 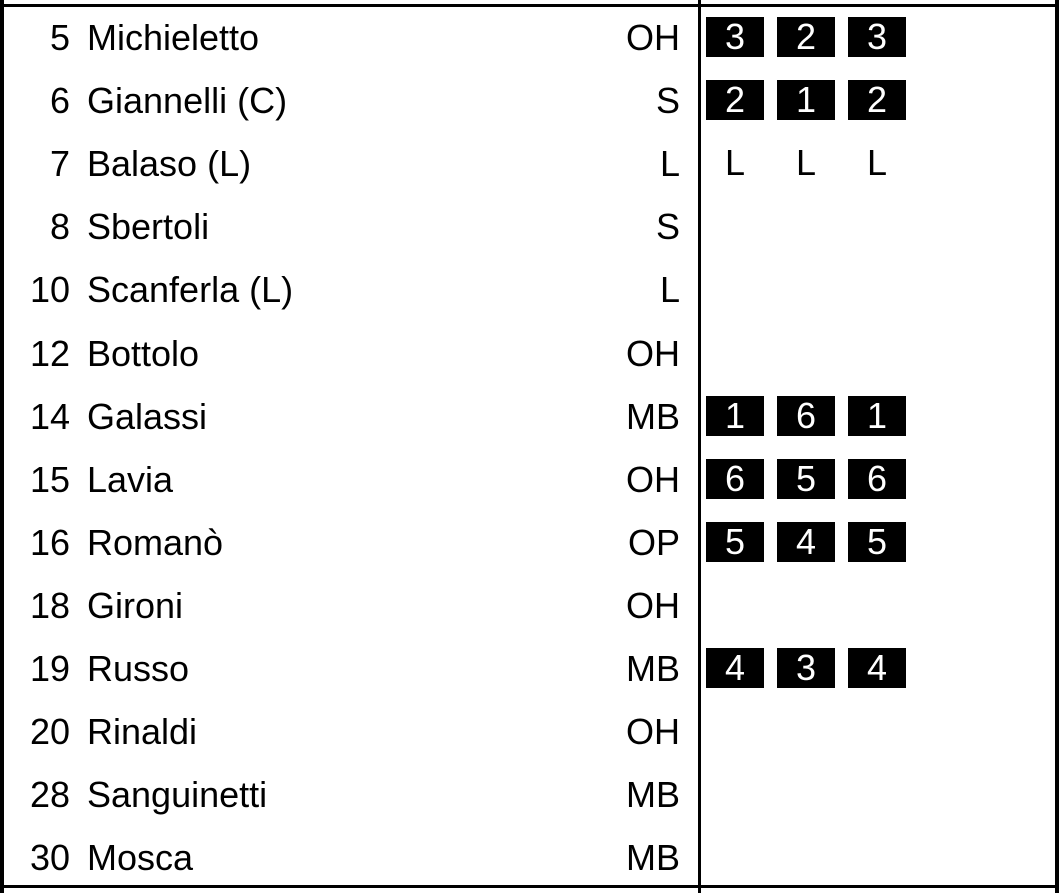 What do you see at coordinates (49, 605) in the screenshot?
I see `player-number: 18` at bounding box center [49, 605].